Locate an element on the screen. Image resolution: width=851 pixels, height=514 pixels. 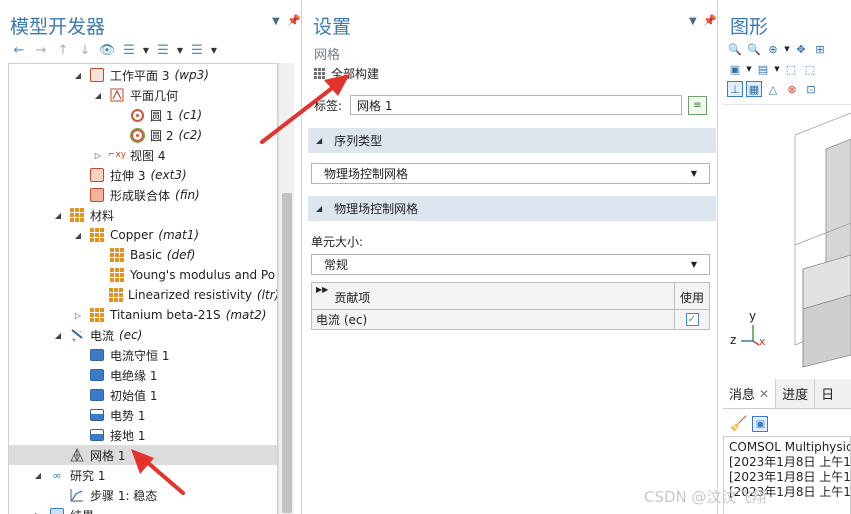
camera-icon: ▣ is located at coordinates (735, 69).